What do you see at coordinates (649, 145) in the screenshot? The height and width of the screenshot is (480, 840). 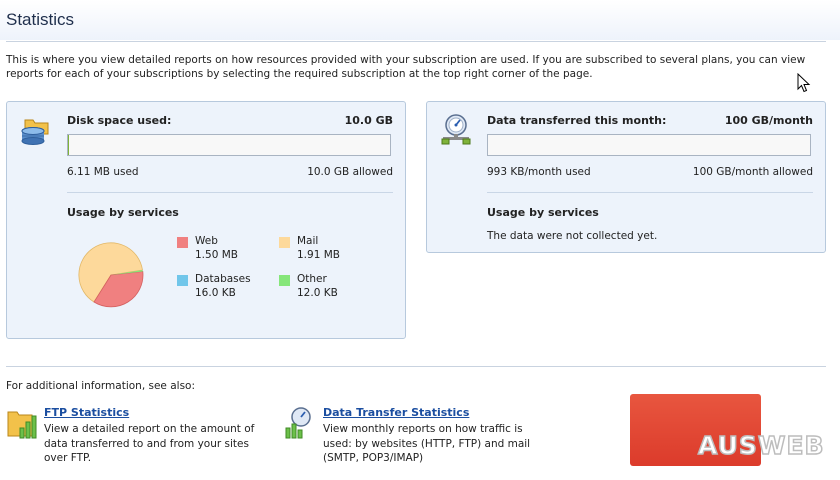 I see `transfer-usage-bar` at bounding box center [649, 145].